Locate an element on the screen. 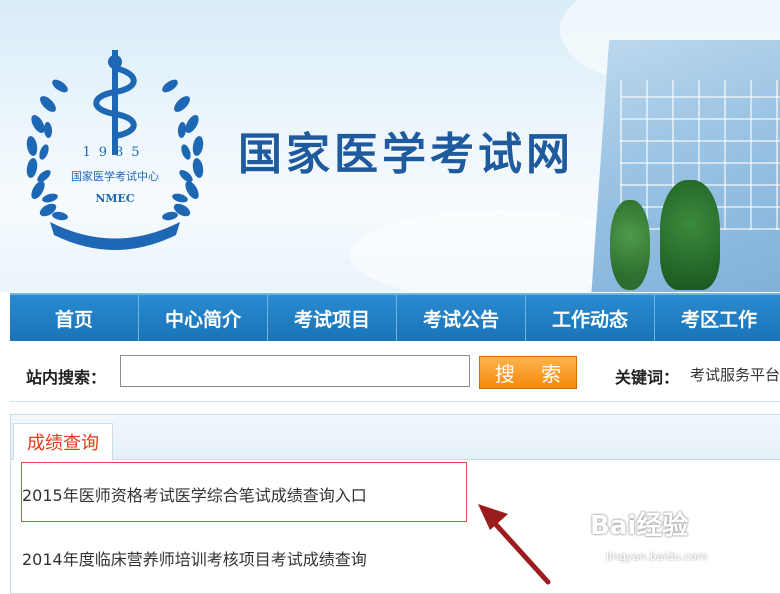 The height and width of the screenshot is (594, 780). nav-item-announcements: 考试公告 is located at coordinates (461, 318).